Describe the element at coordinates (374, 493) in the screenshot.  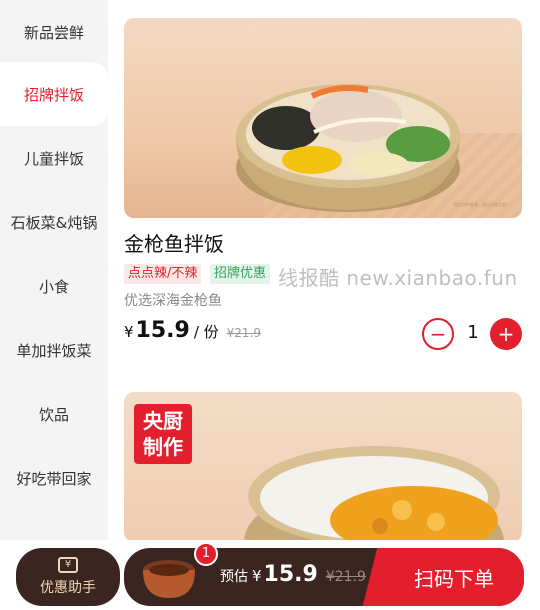
I see `curry-bowl-illustration` at that location.